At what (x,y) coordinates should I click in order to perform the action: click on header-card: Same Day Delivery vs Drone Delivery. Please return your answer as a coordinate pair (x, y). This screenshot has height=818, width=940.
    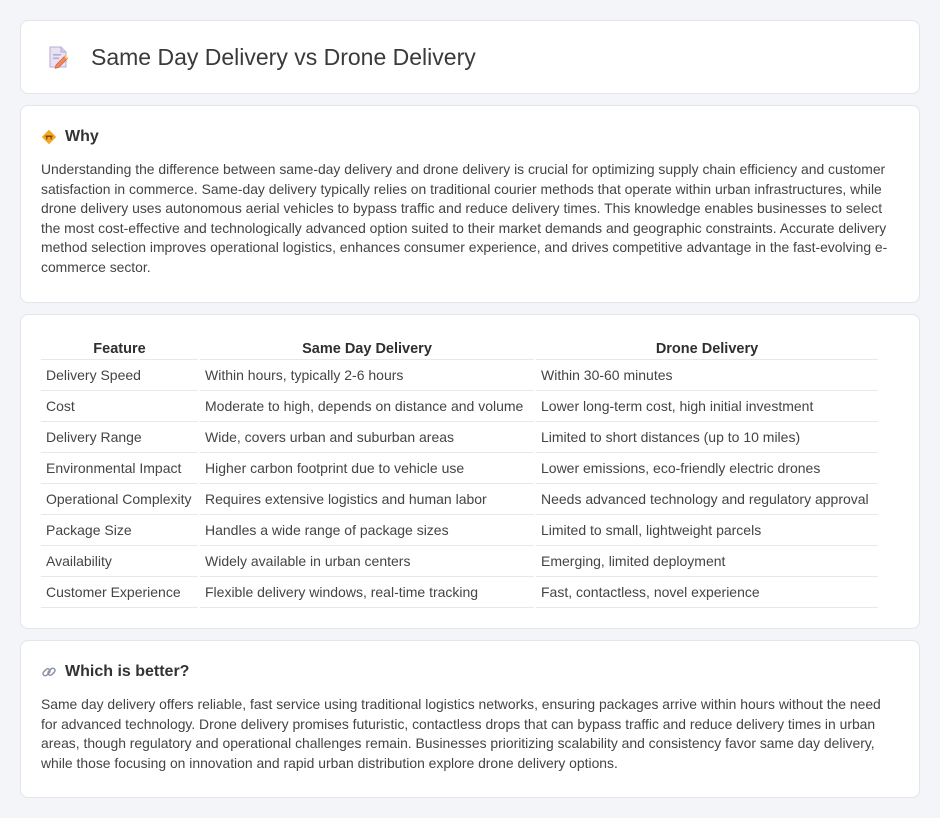
    Looking at the image, I should click on (470, 57).